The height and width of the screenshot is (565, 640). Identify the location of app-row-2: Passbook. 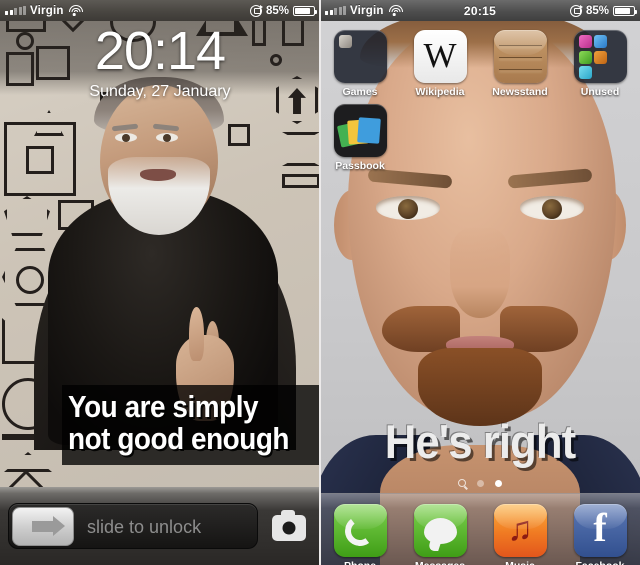
(480, 135).